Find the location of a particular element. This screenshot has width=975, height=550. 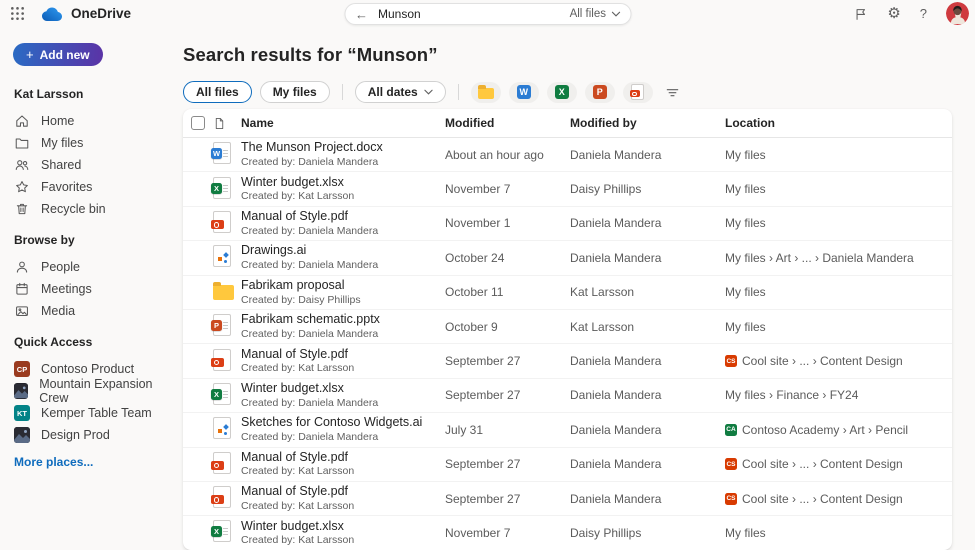

powerpoint-file-icon: P is located at coordinates (222, 325).